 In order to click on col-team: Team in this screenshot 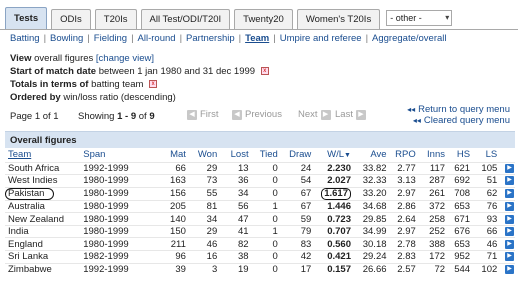, I will do `click(42, 155)`.